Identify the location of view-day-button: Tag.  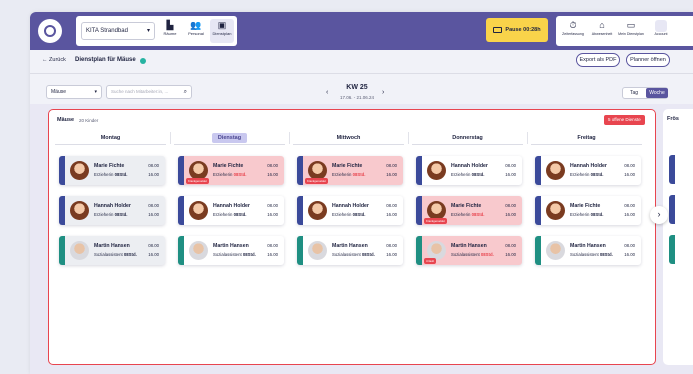
(634, 93).